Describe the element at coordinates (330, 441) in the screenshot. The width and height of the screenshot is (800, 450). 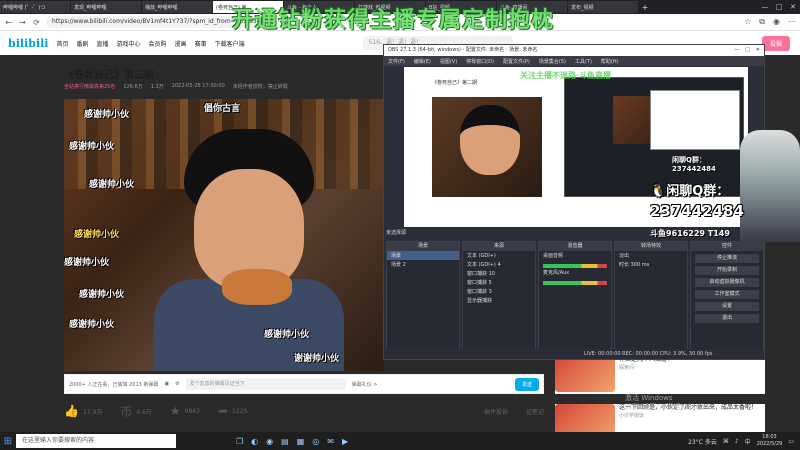
I see `mail-icon: ✉` at that location.